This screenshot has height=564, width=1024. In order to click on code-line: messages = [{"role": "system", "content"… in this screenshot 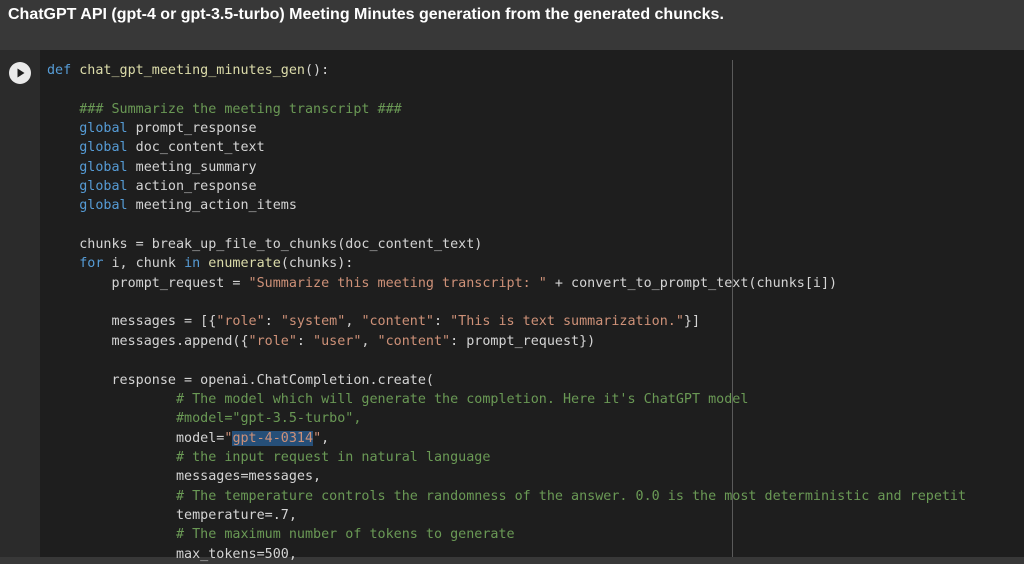, I will do `click(506, 321)`.